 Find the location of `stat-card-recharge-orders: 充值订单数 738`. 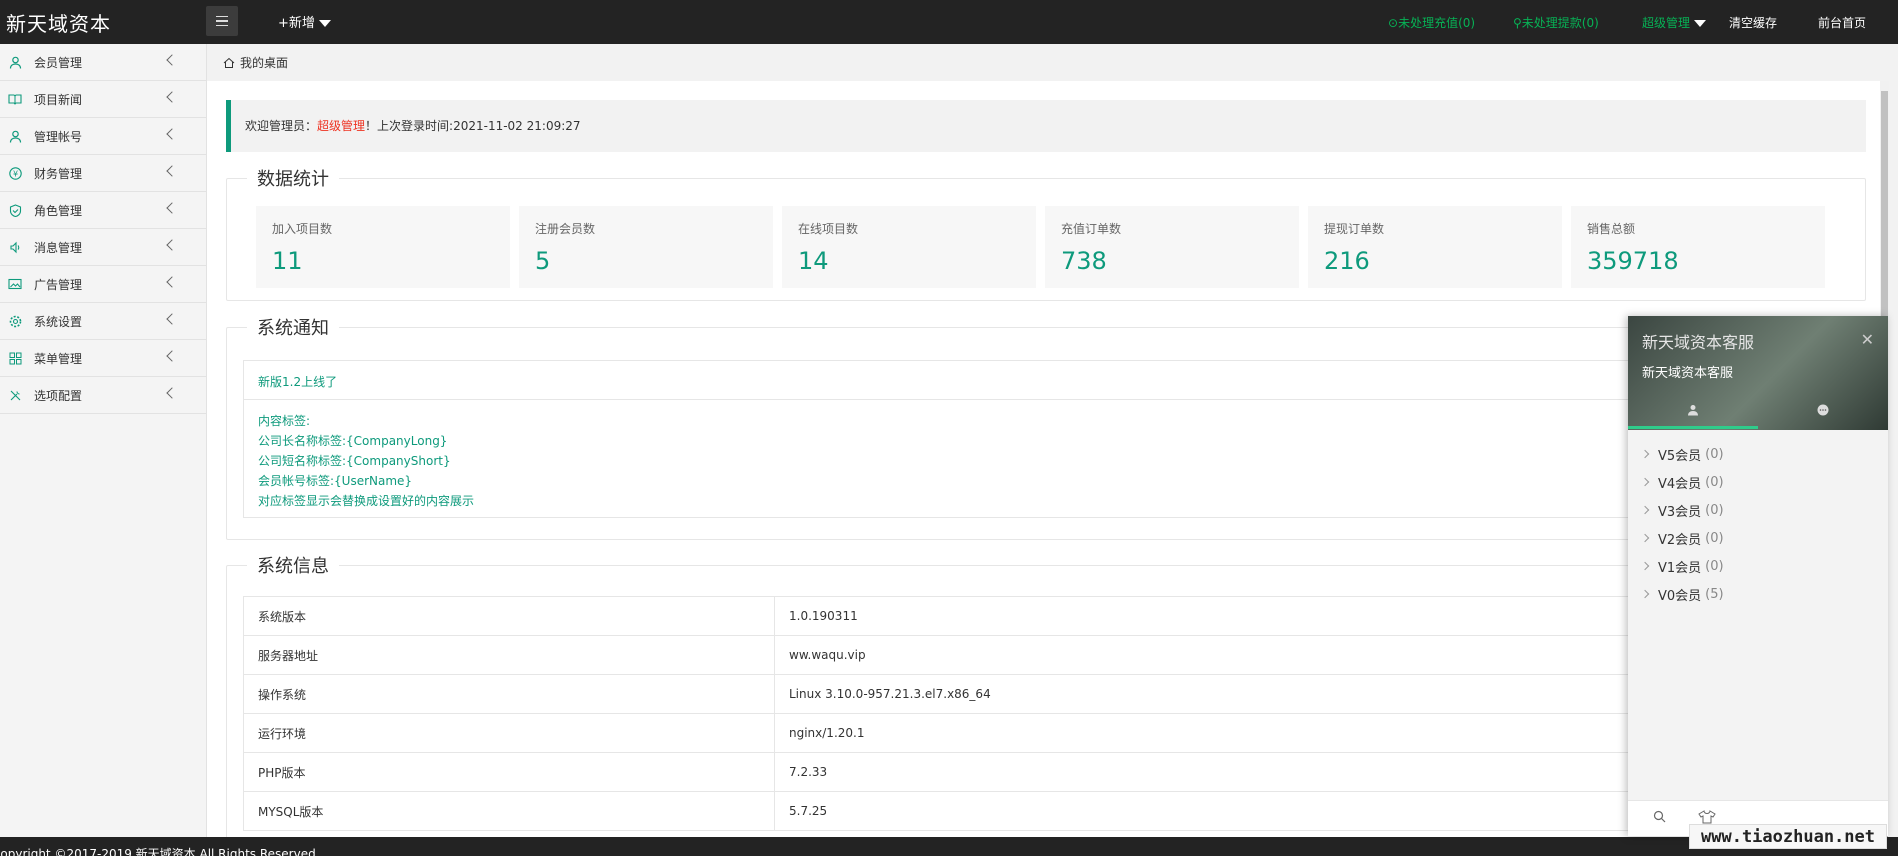

stat-card-recharge-orders: 充值订单数 738 is located at coordinates (1172, 247).